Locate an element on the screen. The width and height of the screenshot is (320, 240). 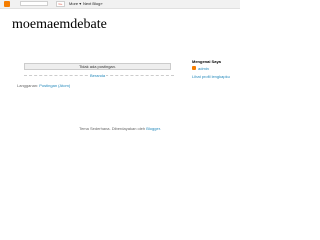
profile-name-link: admin is located at coordinates (203, 68).